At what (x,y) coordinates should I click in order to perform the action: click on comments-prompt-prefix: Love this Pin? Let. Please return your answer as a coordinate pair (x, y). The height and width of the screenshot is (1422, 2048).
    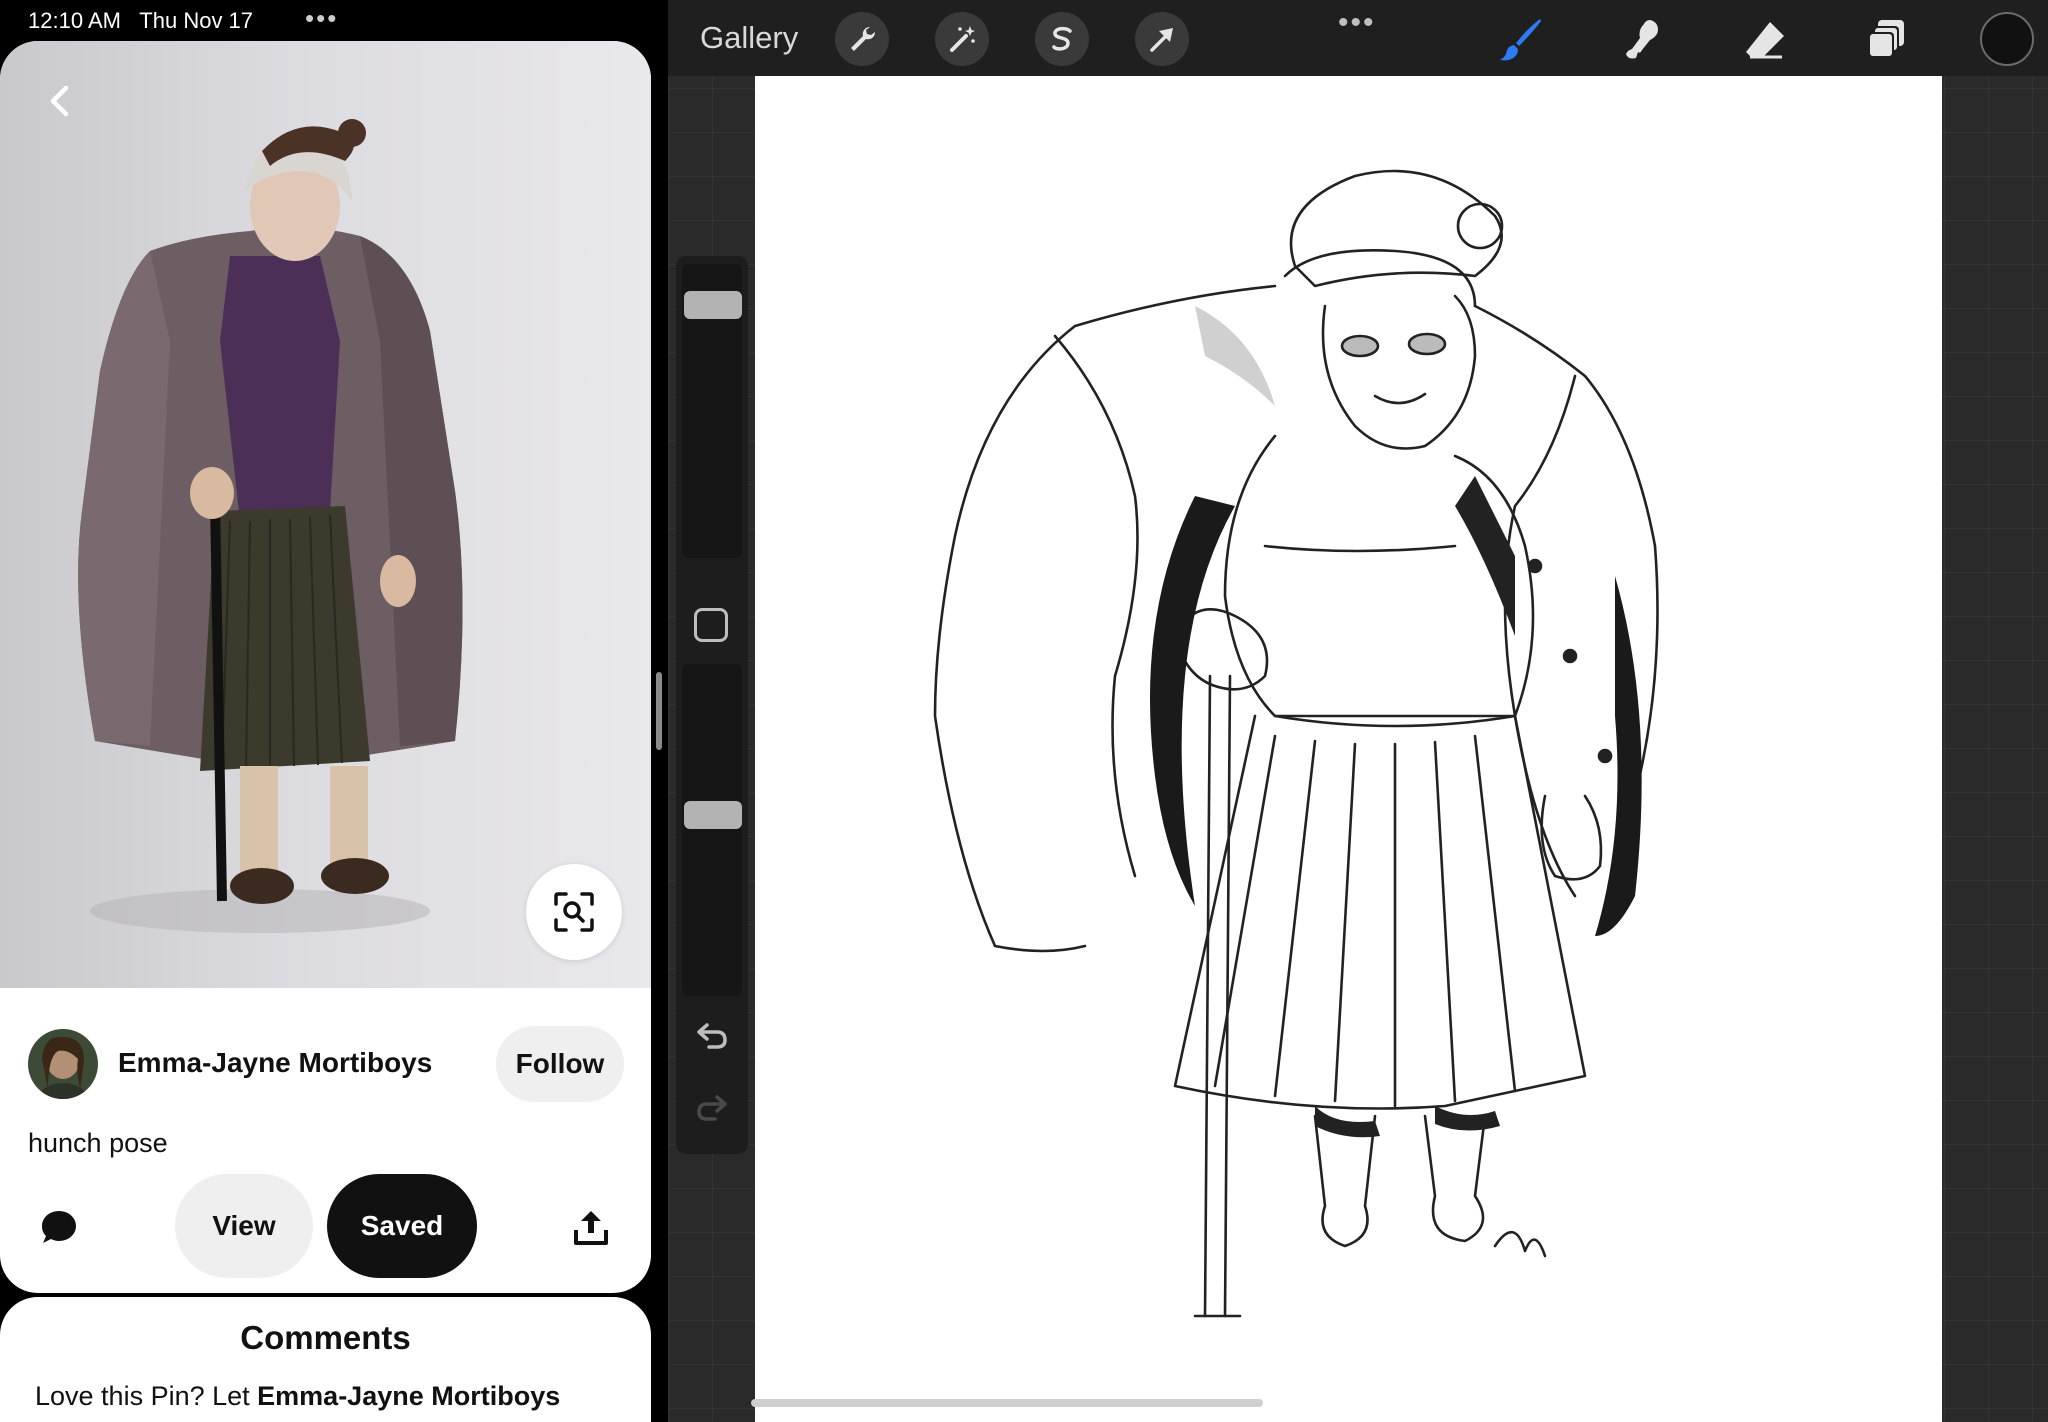
    Looking at the image, I should click on (146, 1396).